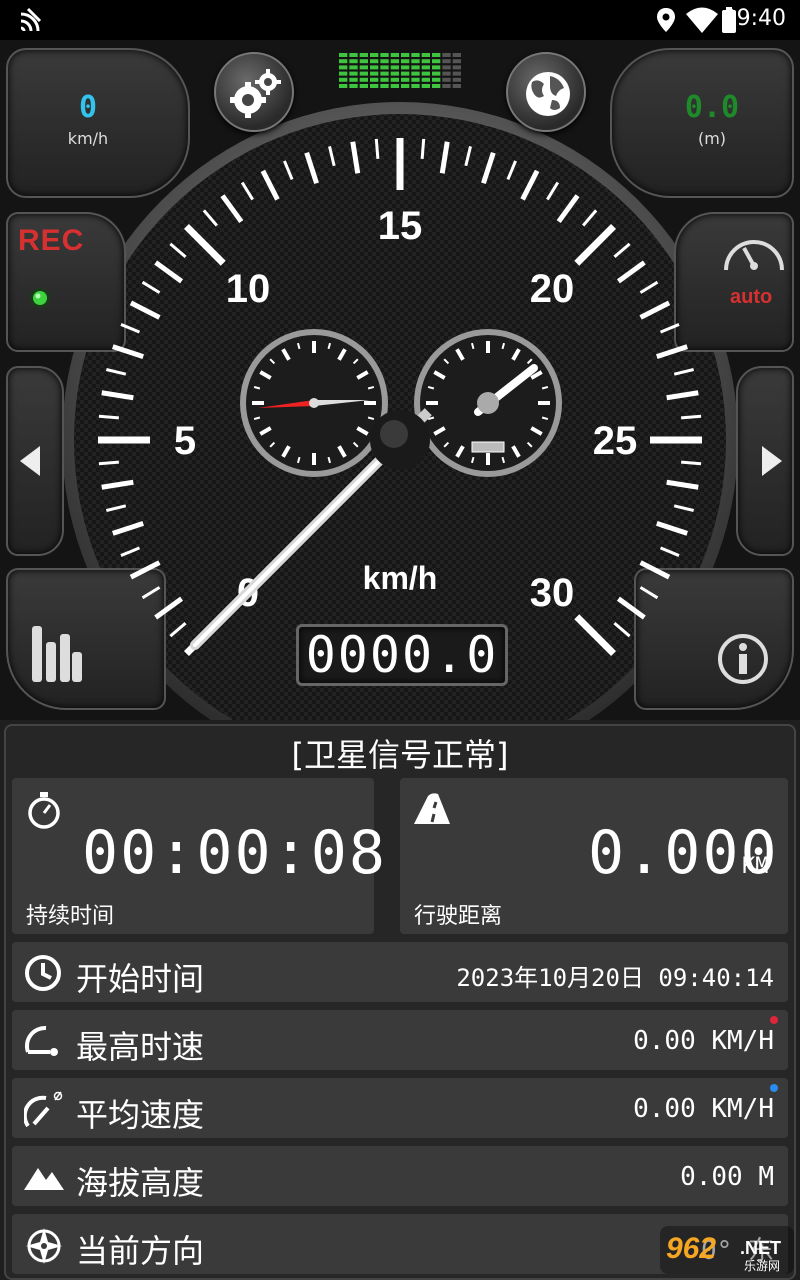 Image resolution: width=800 pixels, height=1280 pixels. I want to click on wifi-icon, so click(702, 20).